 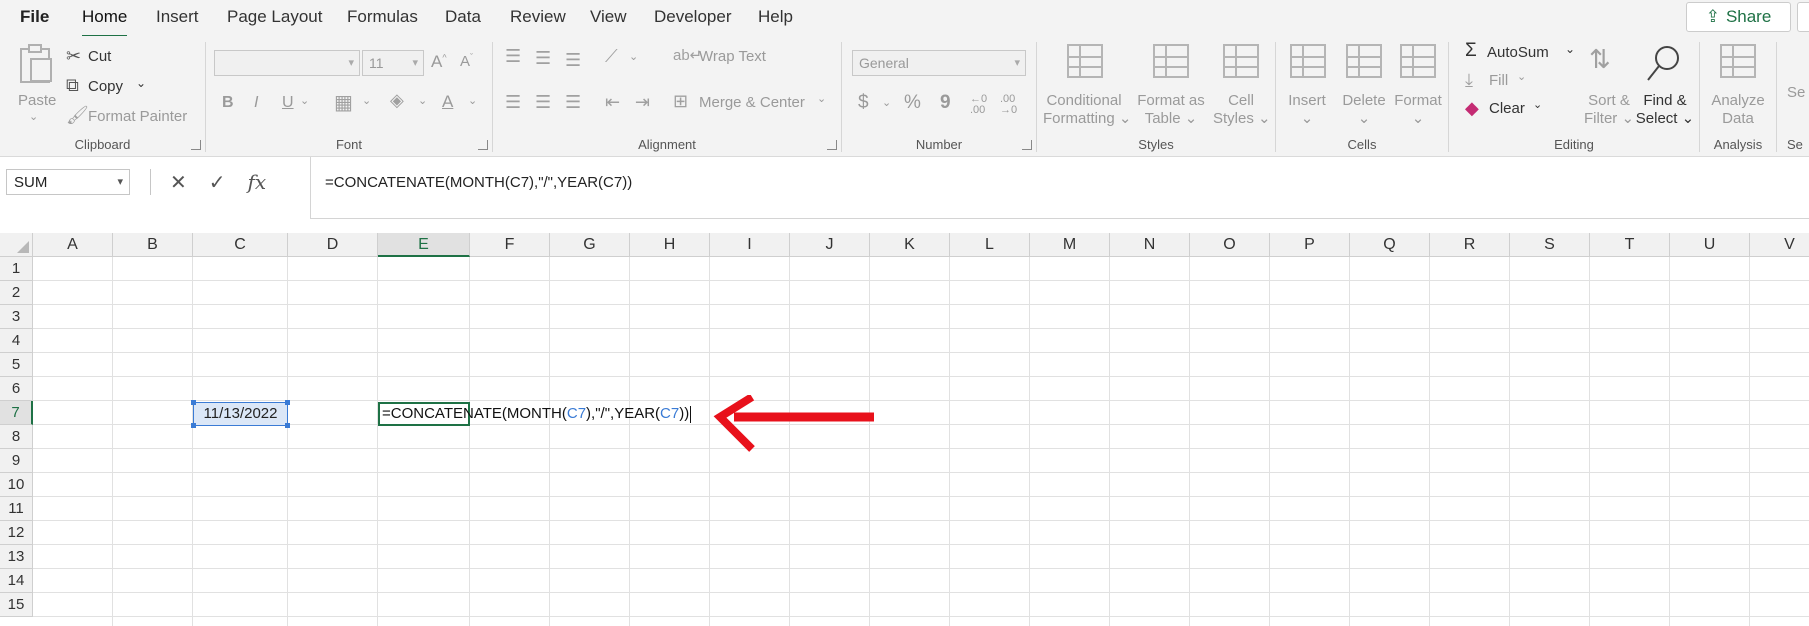 I want to click on bold-button: B, so click(x=228, y=103).